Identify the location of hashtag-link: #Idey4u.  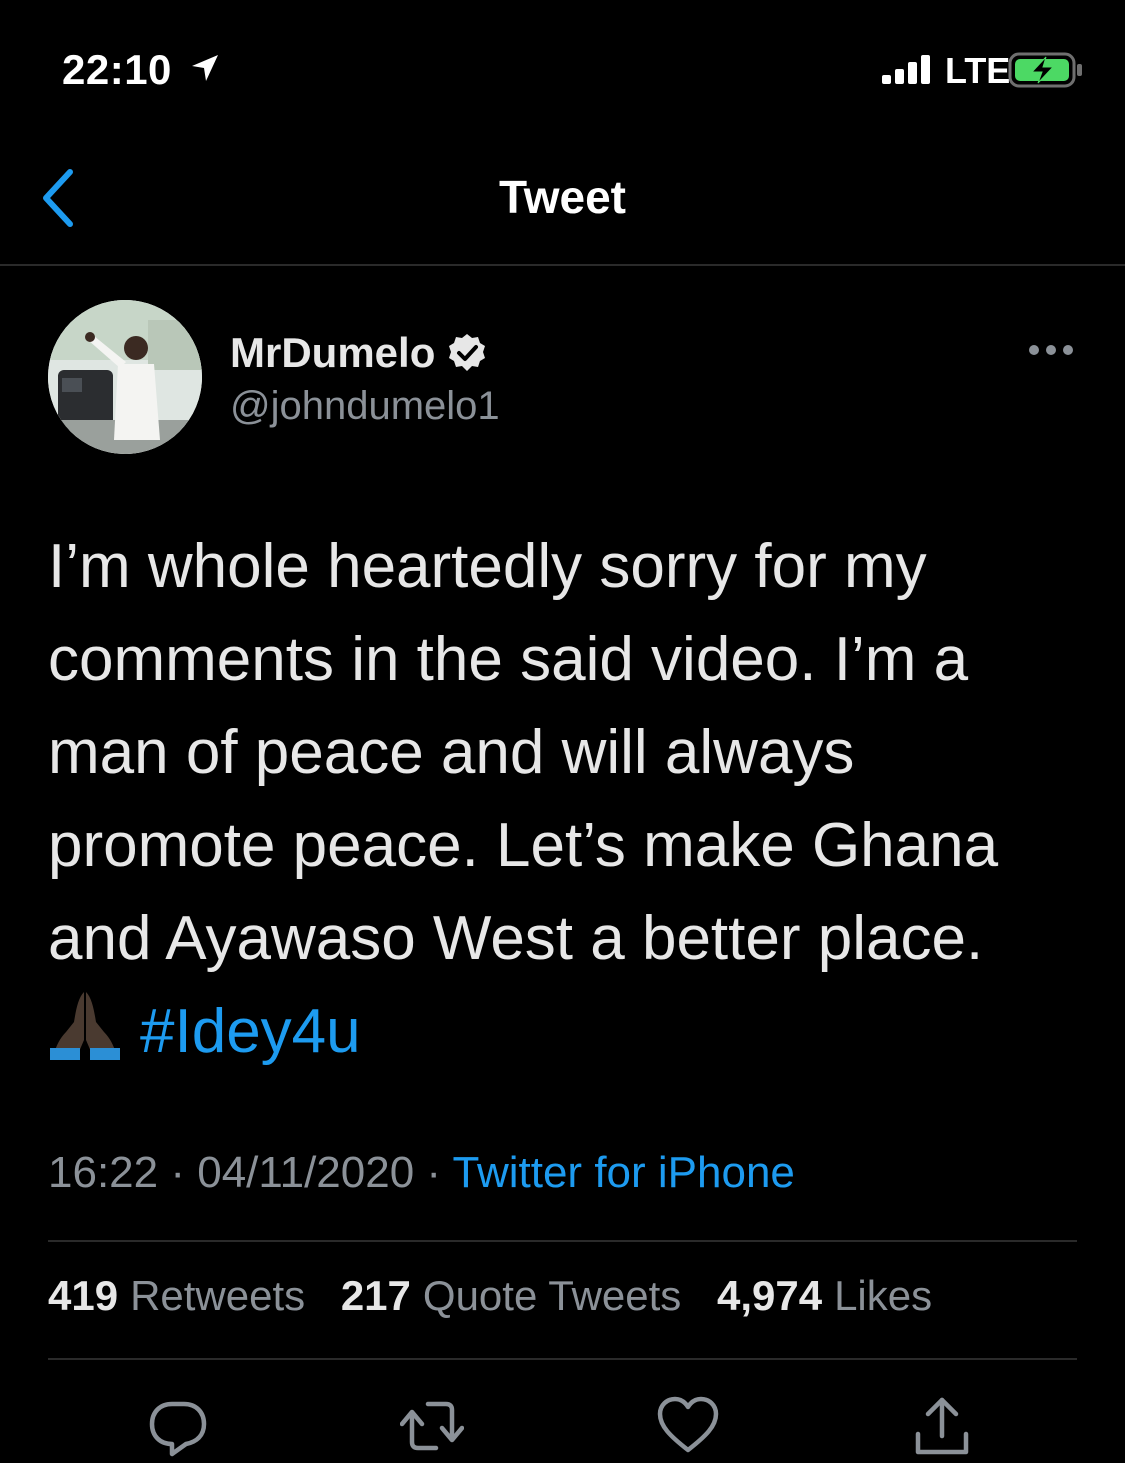
(250, 1031).